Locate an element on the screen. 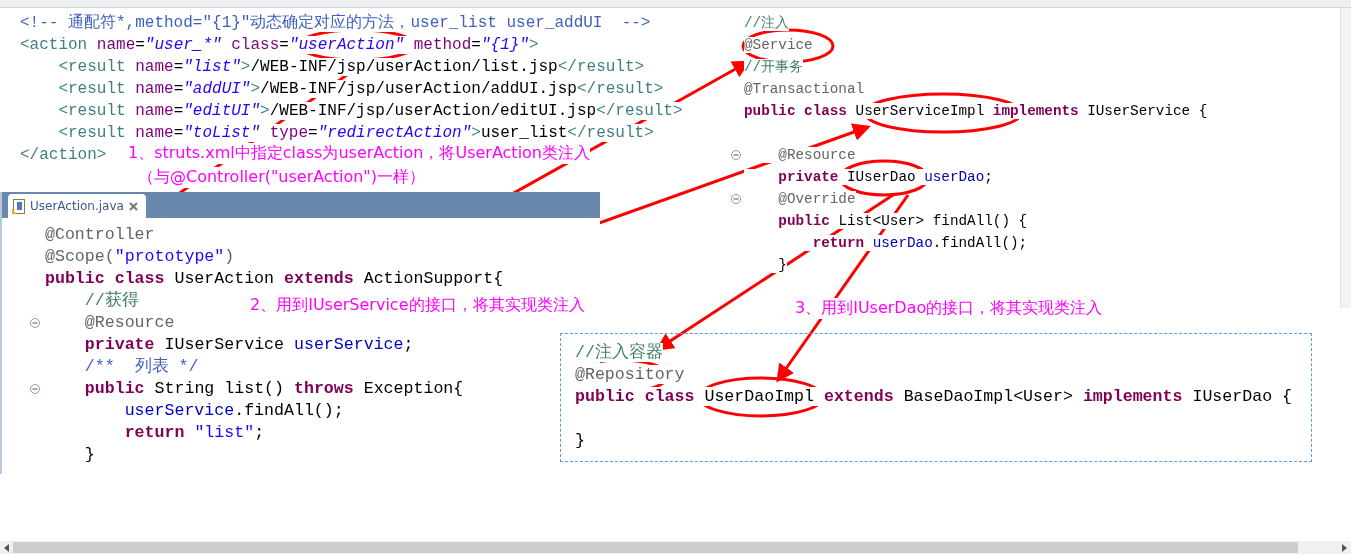 This screenshot has width=1351, height=554. code-line: return userDao.findAll(); is located at coordinates (886, 243).